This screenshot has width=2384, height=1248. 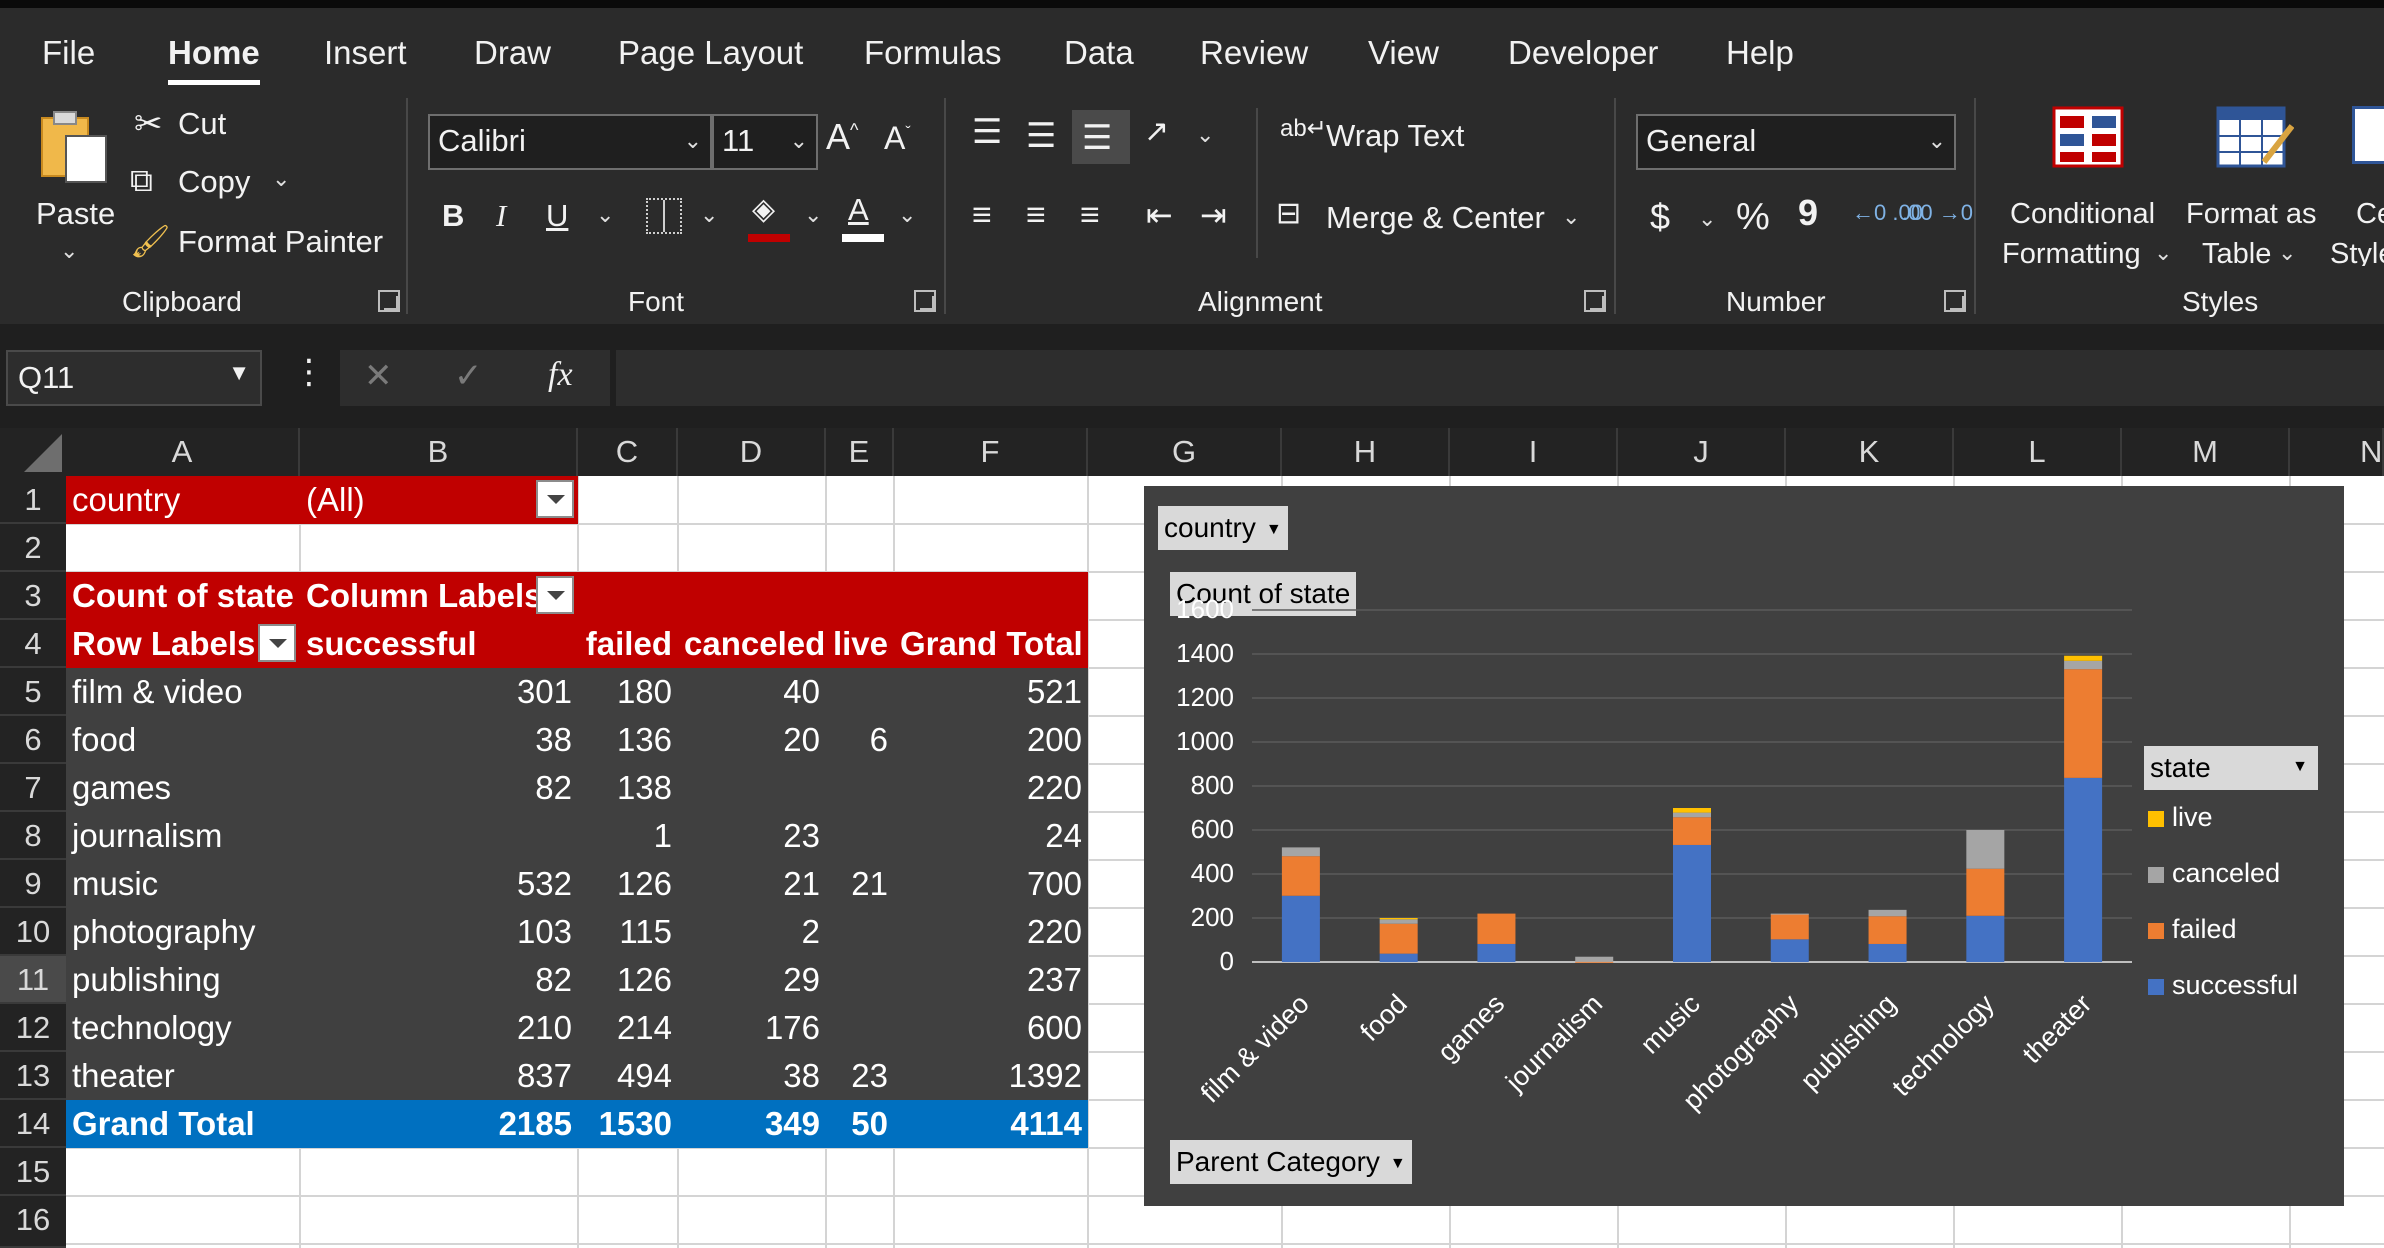 I want to click on align-center-icon: ≡, so click(x=1036, y=215).